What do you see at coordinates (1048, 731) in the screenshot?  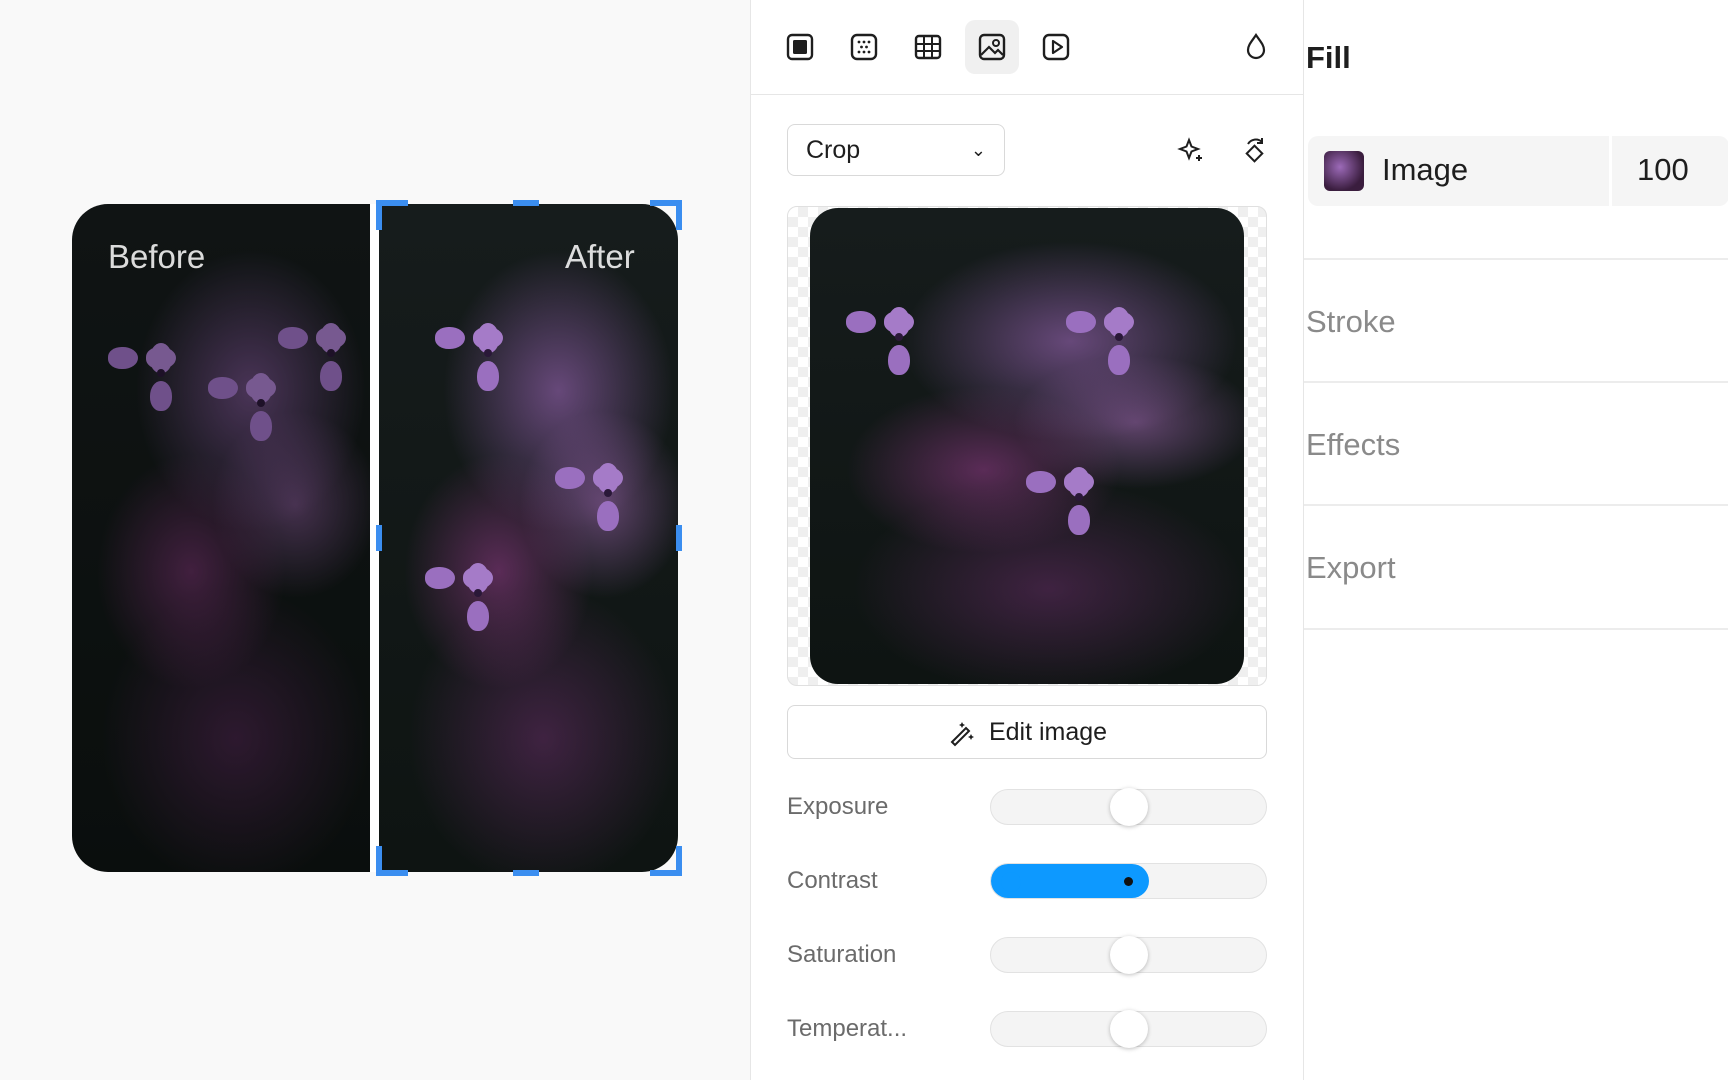 I see `edit-image-label: Edit image` at bounding box center [1048, 731].